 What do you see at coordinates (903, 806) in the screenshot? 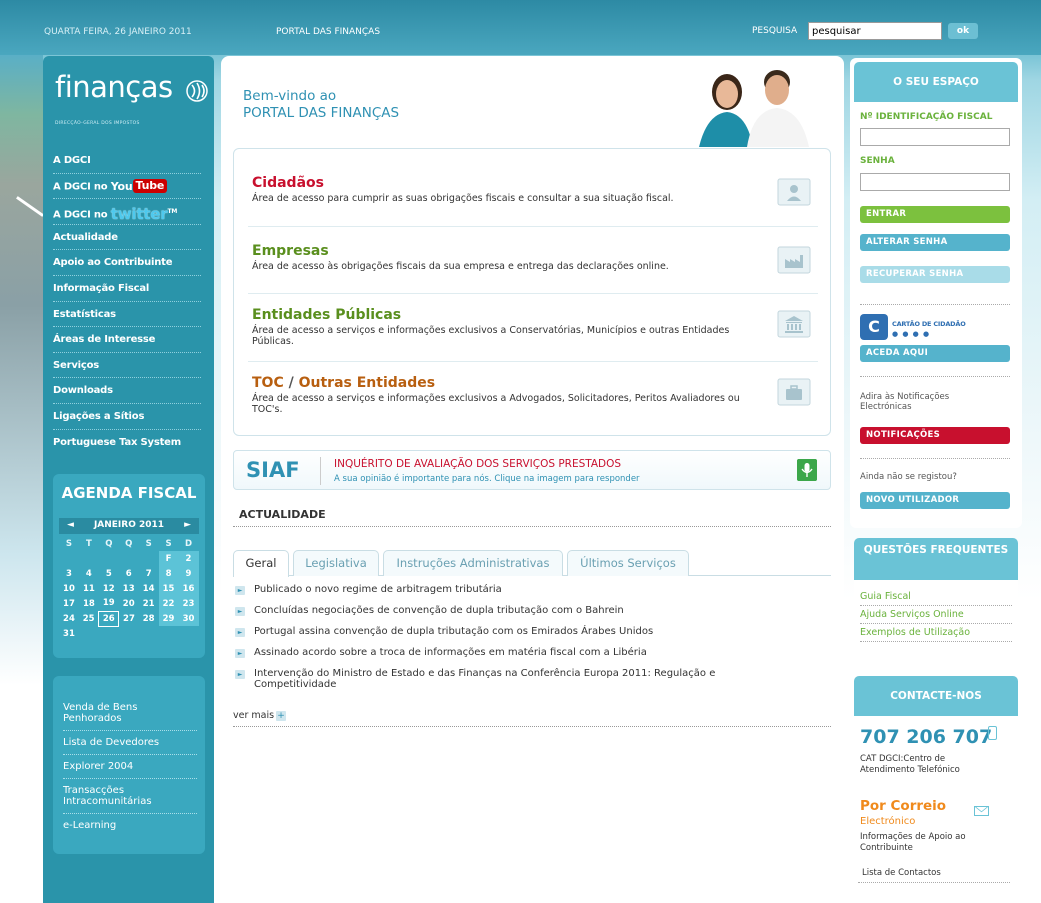
I see `correio-title: Por Correio` at bounding box center [903, 806].